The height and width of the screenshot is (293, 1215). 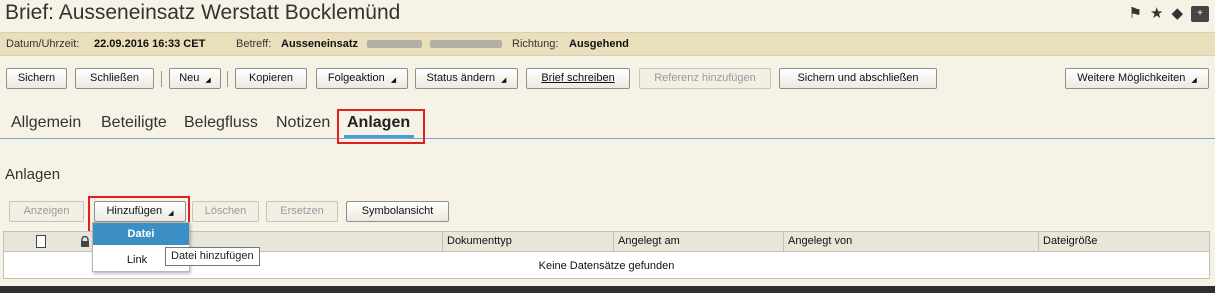 I want to click on column-dokumenttyp: Dokumenttyp, so click(x=479, y=241).